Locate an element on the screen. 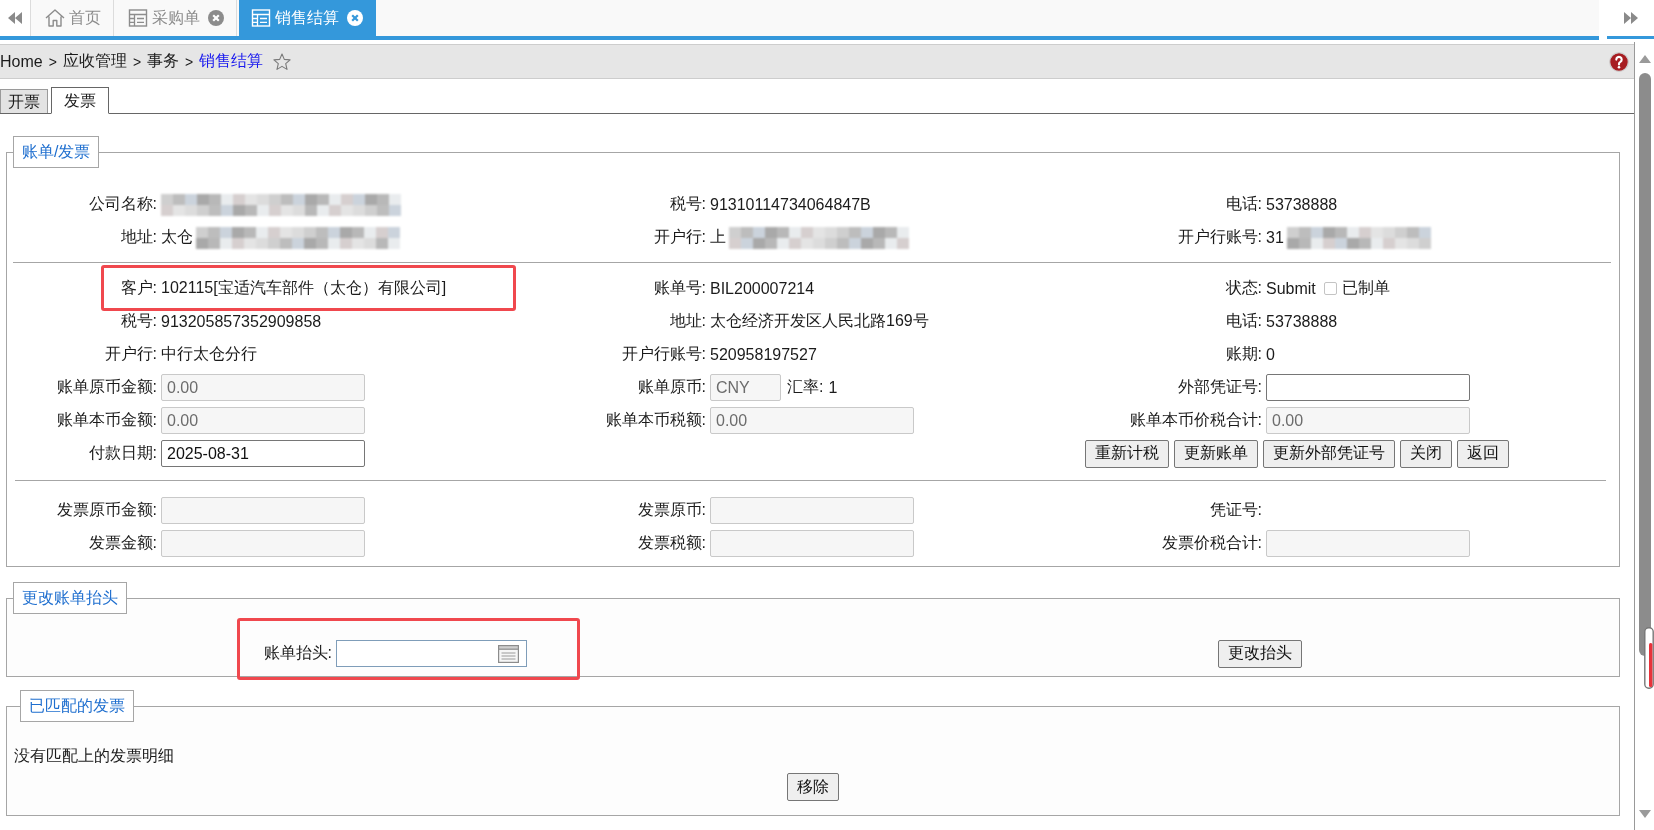  field-value: 913205857352909858 is located at coordinates (241, 321).